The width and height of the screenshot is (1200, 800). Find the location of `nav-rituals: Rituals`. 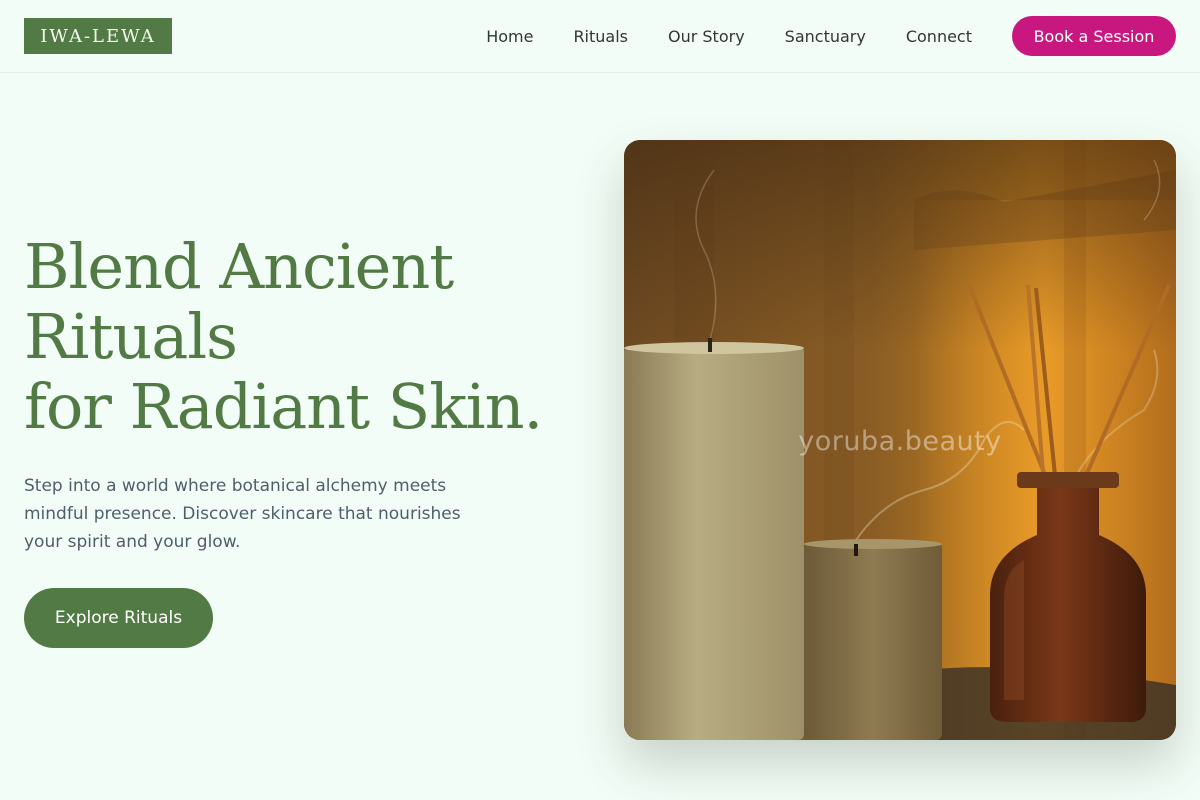

nav-rituals: Rituals is located at coordinates (600, 36).